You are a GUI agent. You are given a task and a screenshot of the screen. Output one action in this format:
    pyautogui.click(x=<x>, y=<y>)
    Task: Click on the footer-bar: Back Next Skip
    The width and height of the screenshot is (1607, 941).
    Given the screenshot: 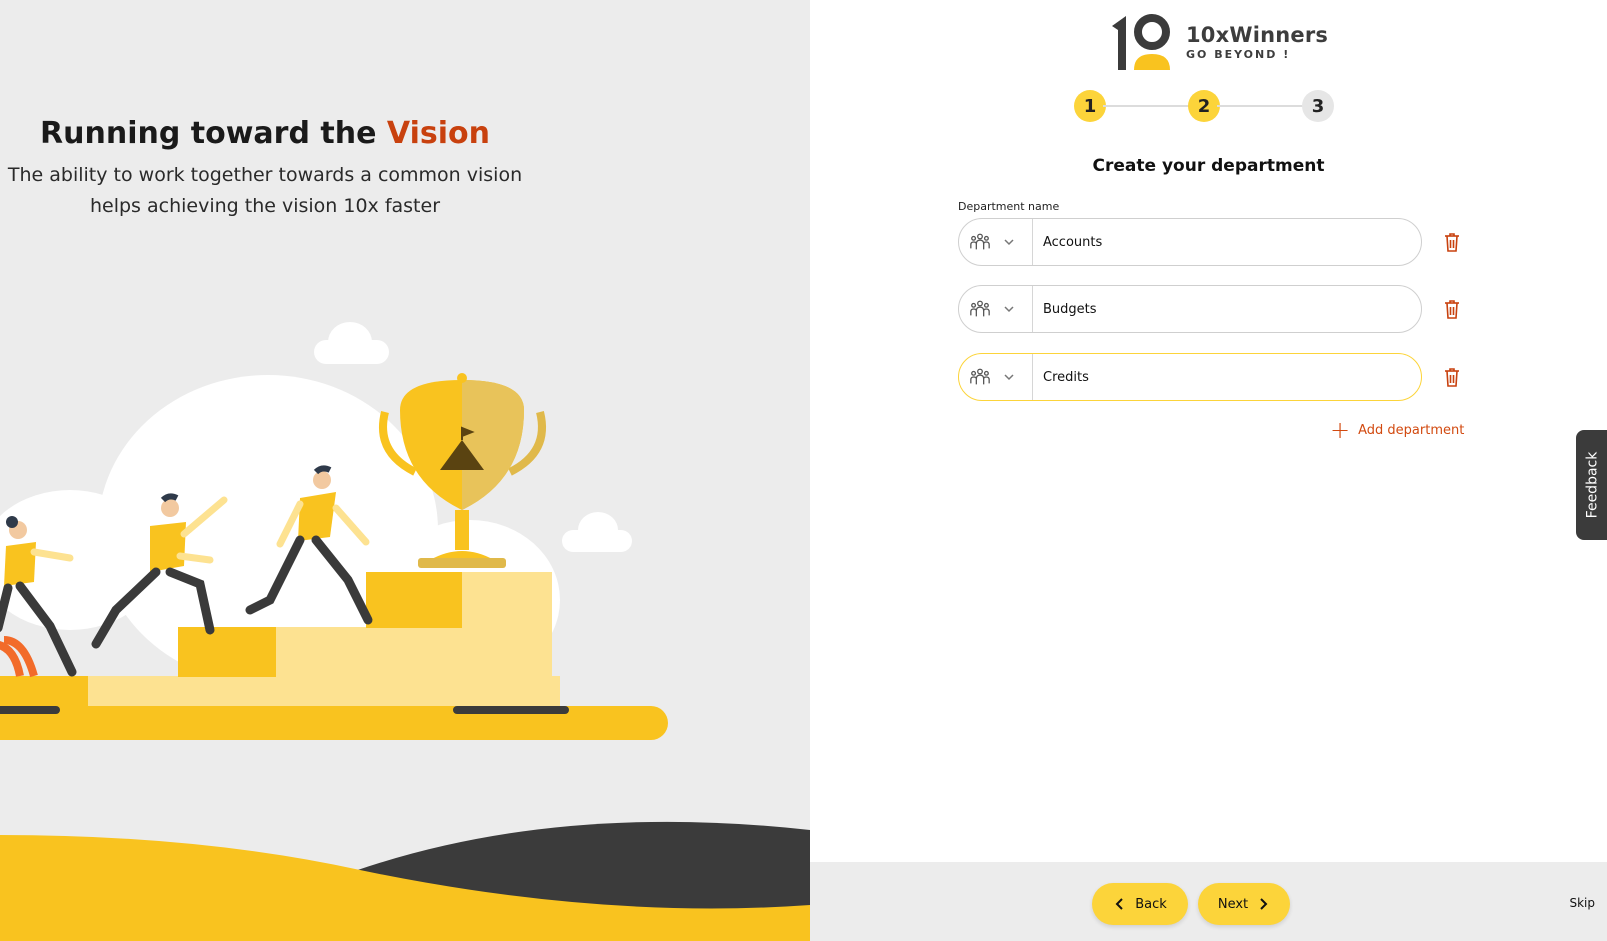 What is the action you would take?
    pyautogui.click(x=1208, y=901)
    